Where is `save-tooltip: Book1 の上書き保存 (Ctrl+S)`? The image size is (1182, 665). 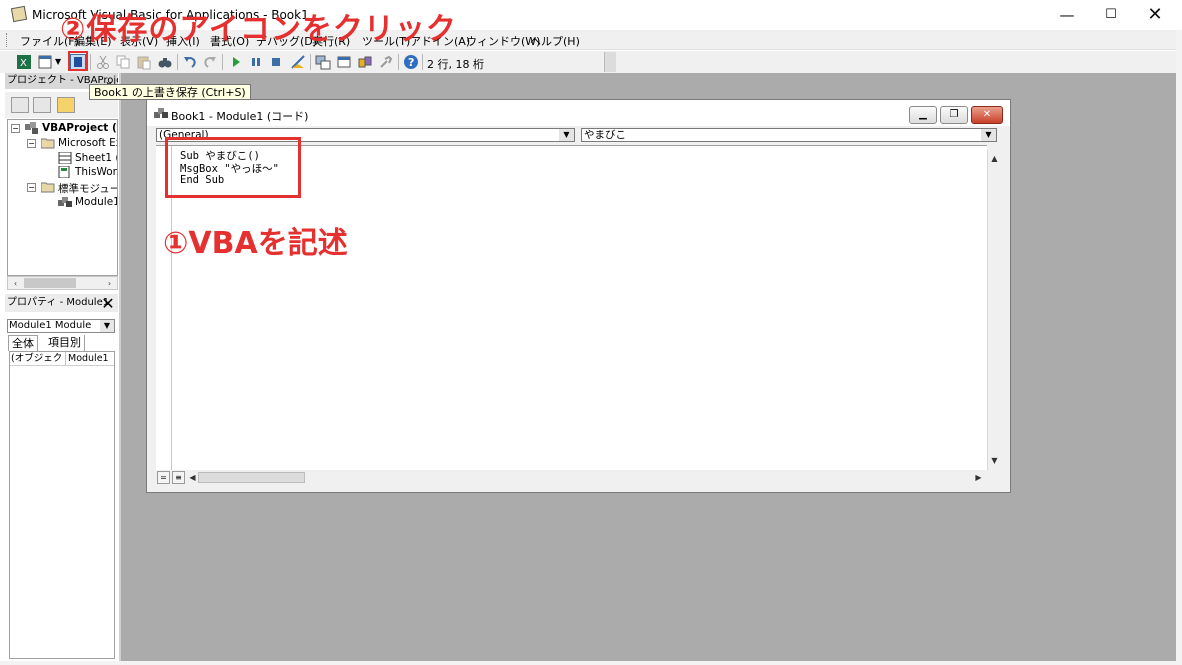
save-tooltip: Book1 の上書き保存 (Ctrl+S) is located at coordinates (170, 92).